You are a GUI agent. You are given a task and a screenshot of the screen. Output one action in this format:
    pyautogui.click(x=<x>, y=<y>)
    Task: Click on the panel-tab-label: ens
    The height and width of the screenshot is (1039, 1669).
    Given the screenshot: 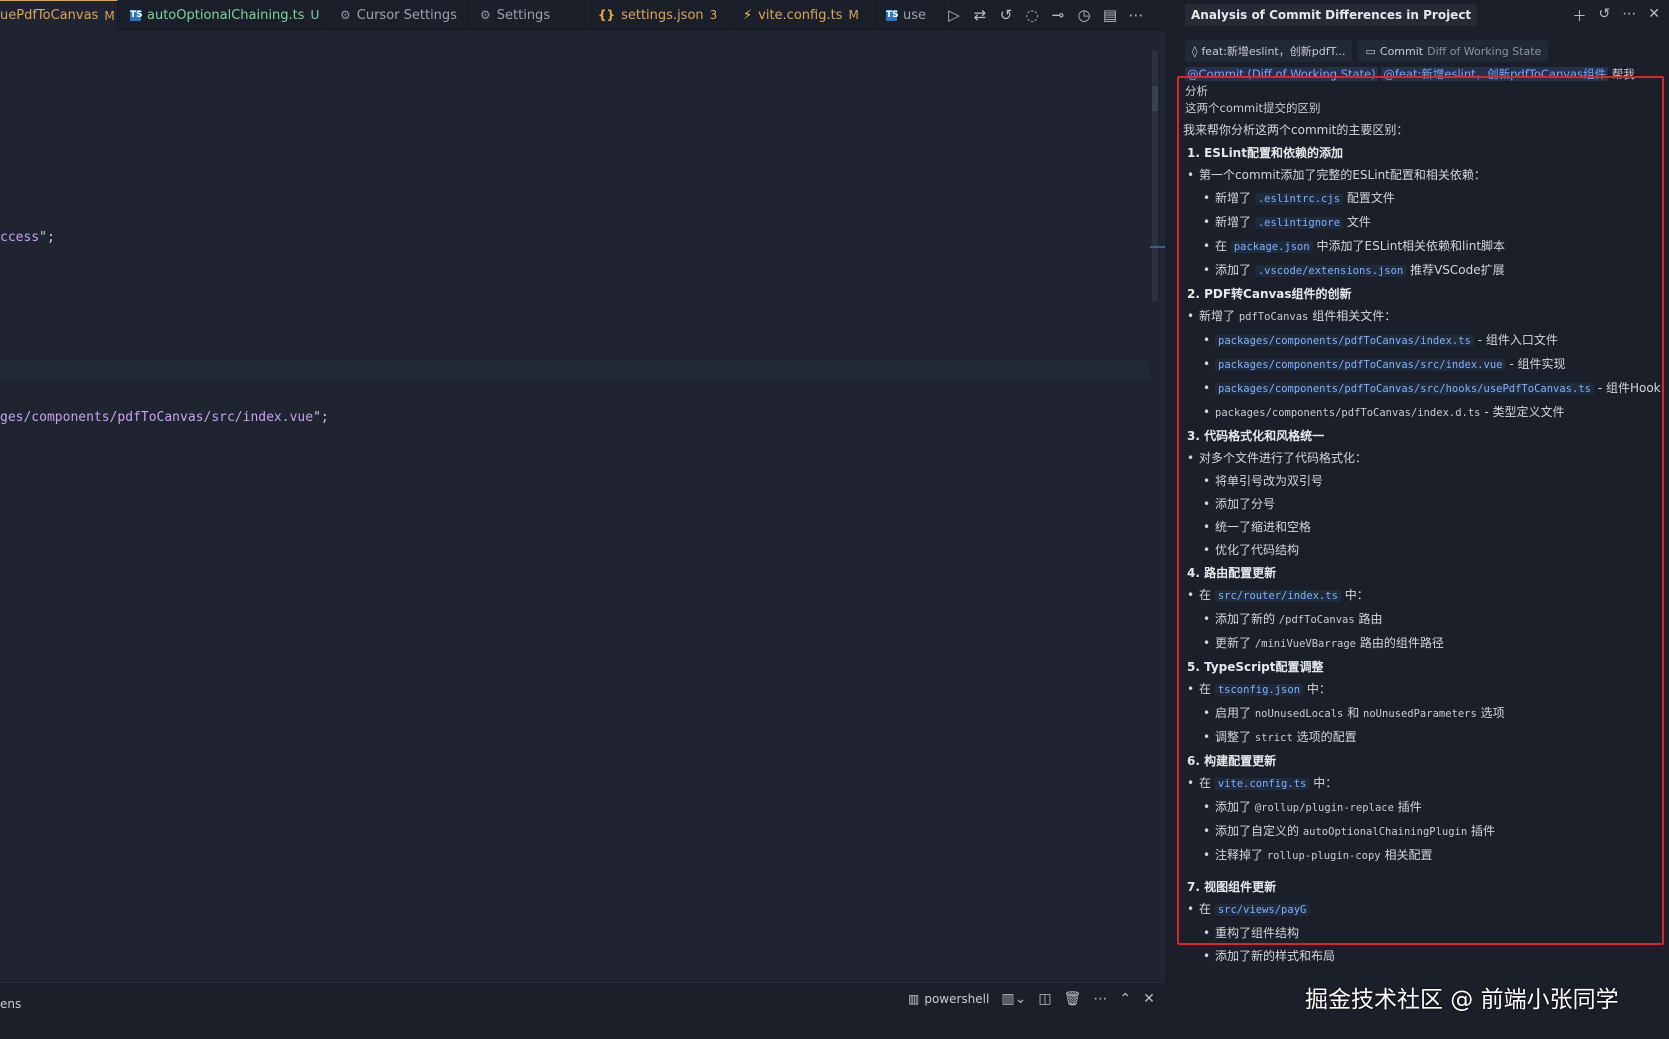 What is the action you would take?
    pyautogui.click(x=10, y=1004)
    